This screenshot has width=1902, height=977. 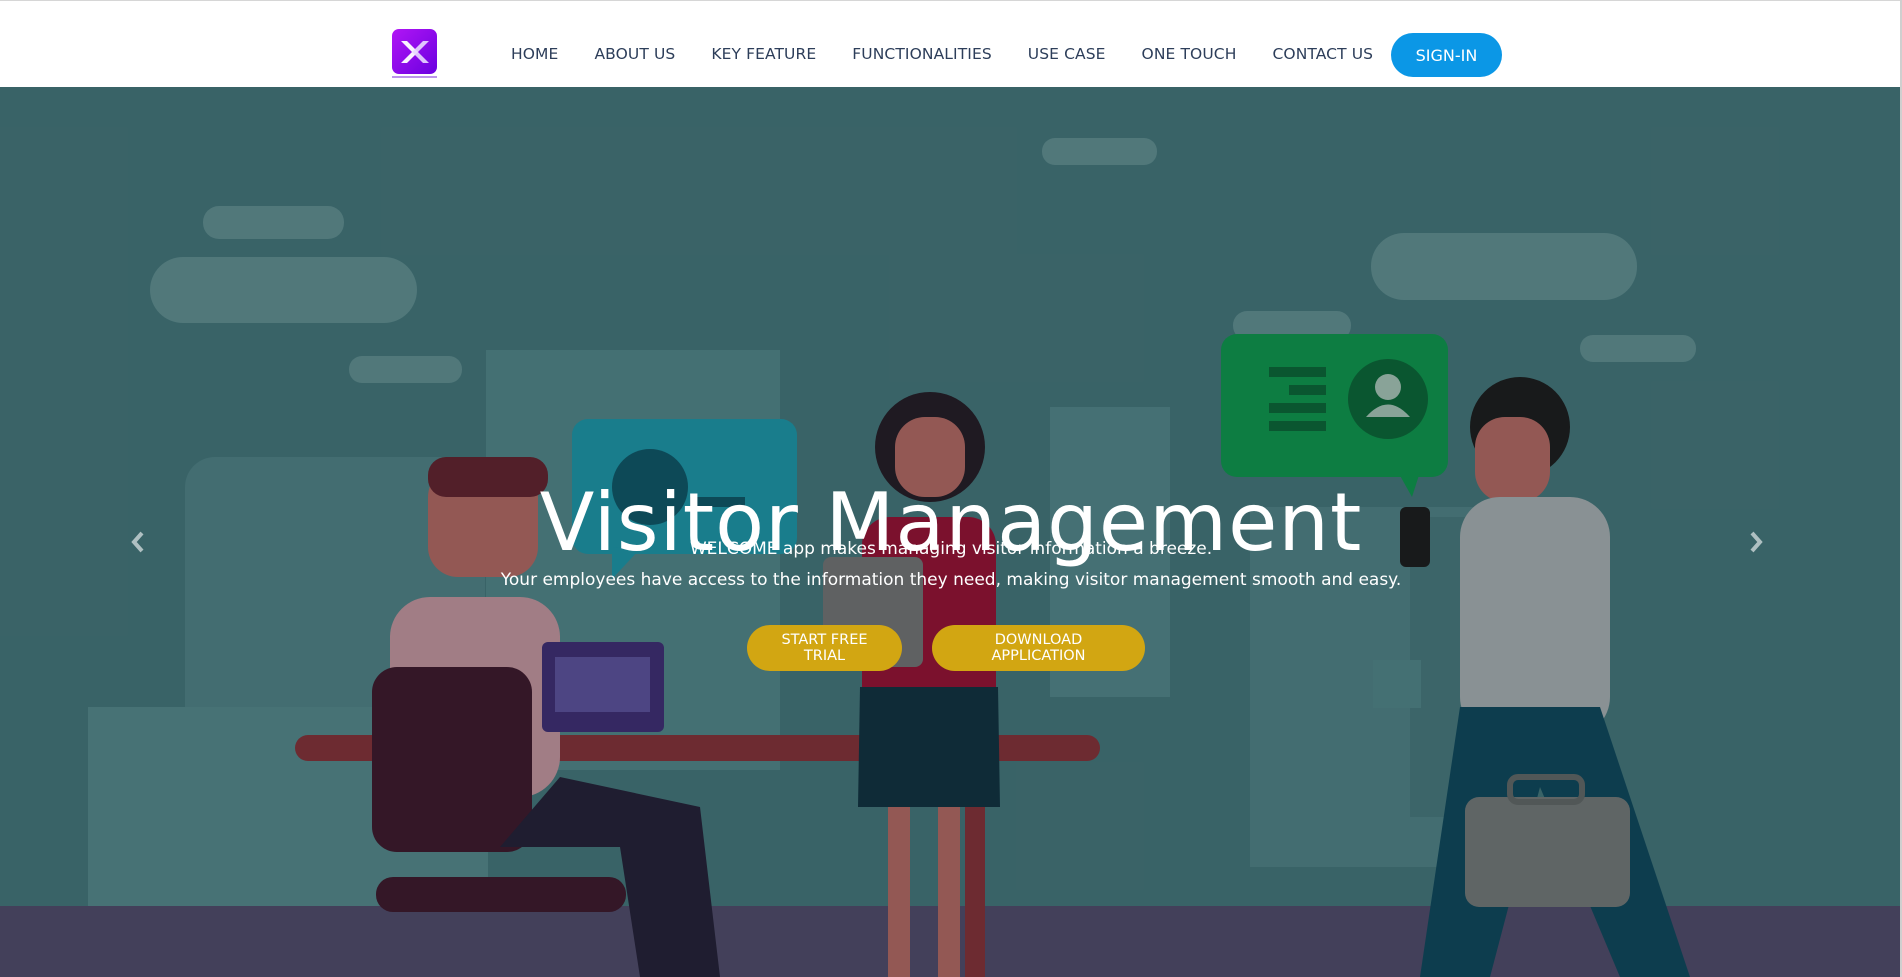 I want to click on nav-key-feature: KEY FEATURE, so click(x=763, y=54).